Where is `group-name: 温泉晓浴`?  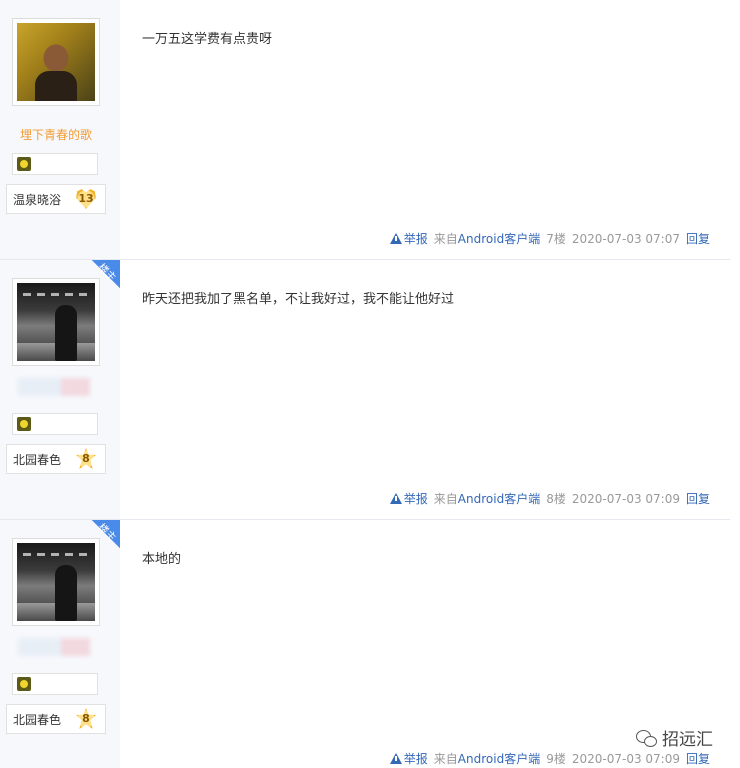 group-name: 温泉晓浴 is located at coordinates (37, 200).